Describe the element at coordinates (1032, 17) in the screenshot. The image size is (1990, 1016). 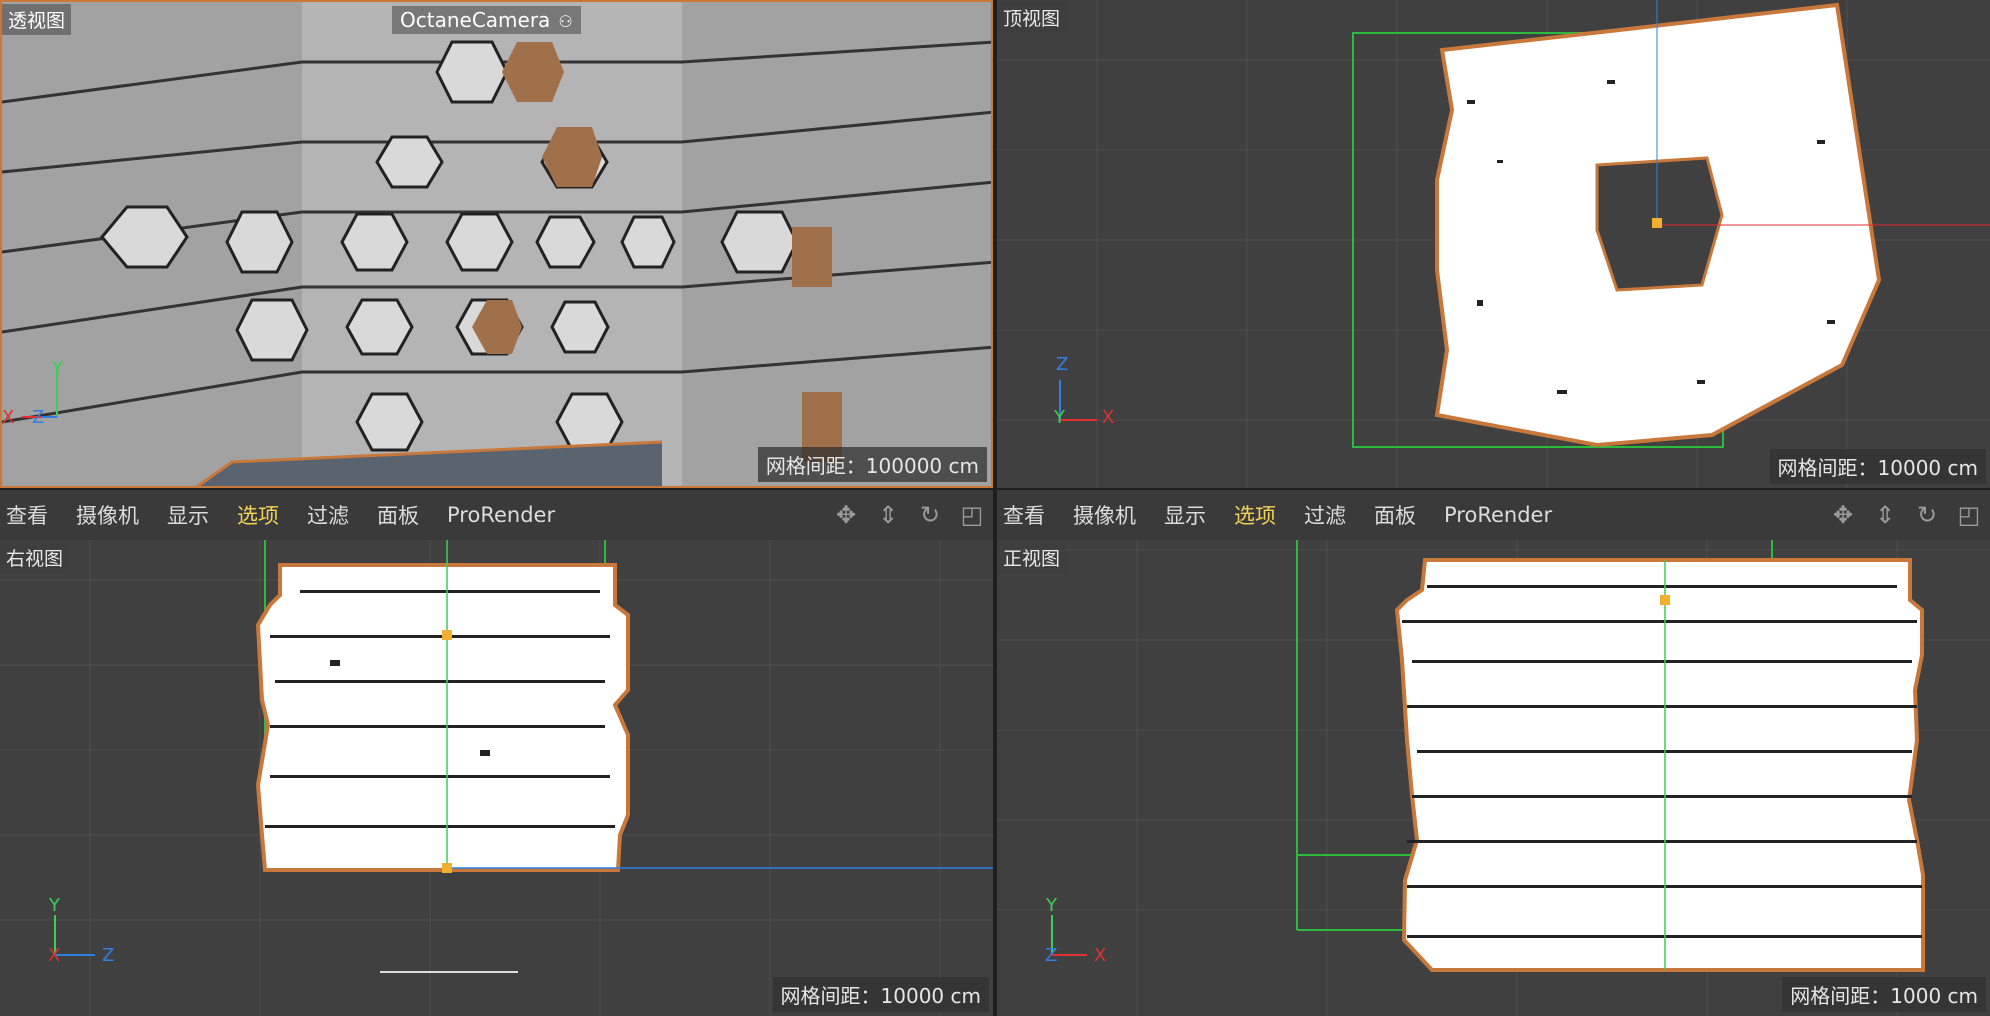
I see `top-view-label: 顶视图` at that location.